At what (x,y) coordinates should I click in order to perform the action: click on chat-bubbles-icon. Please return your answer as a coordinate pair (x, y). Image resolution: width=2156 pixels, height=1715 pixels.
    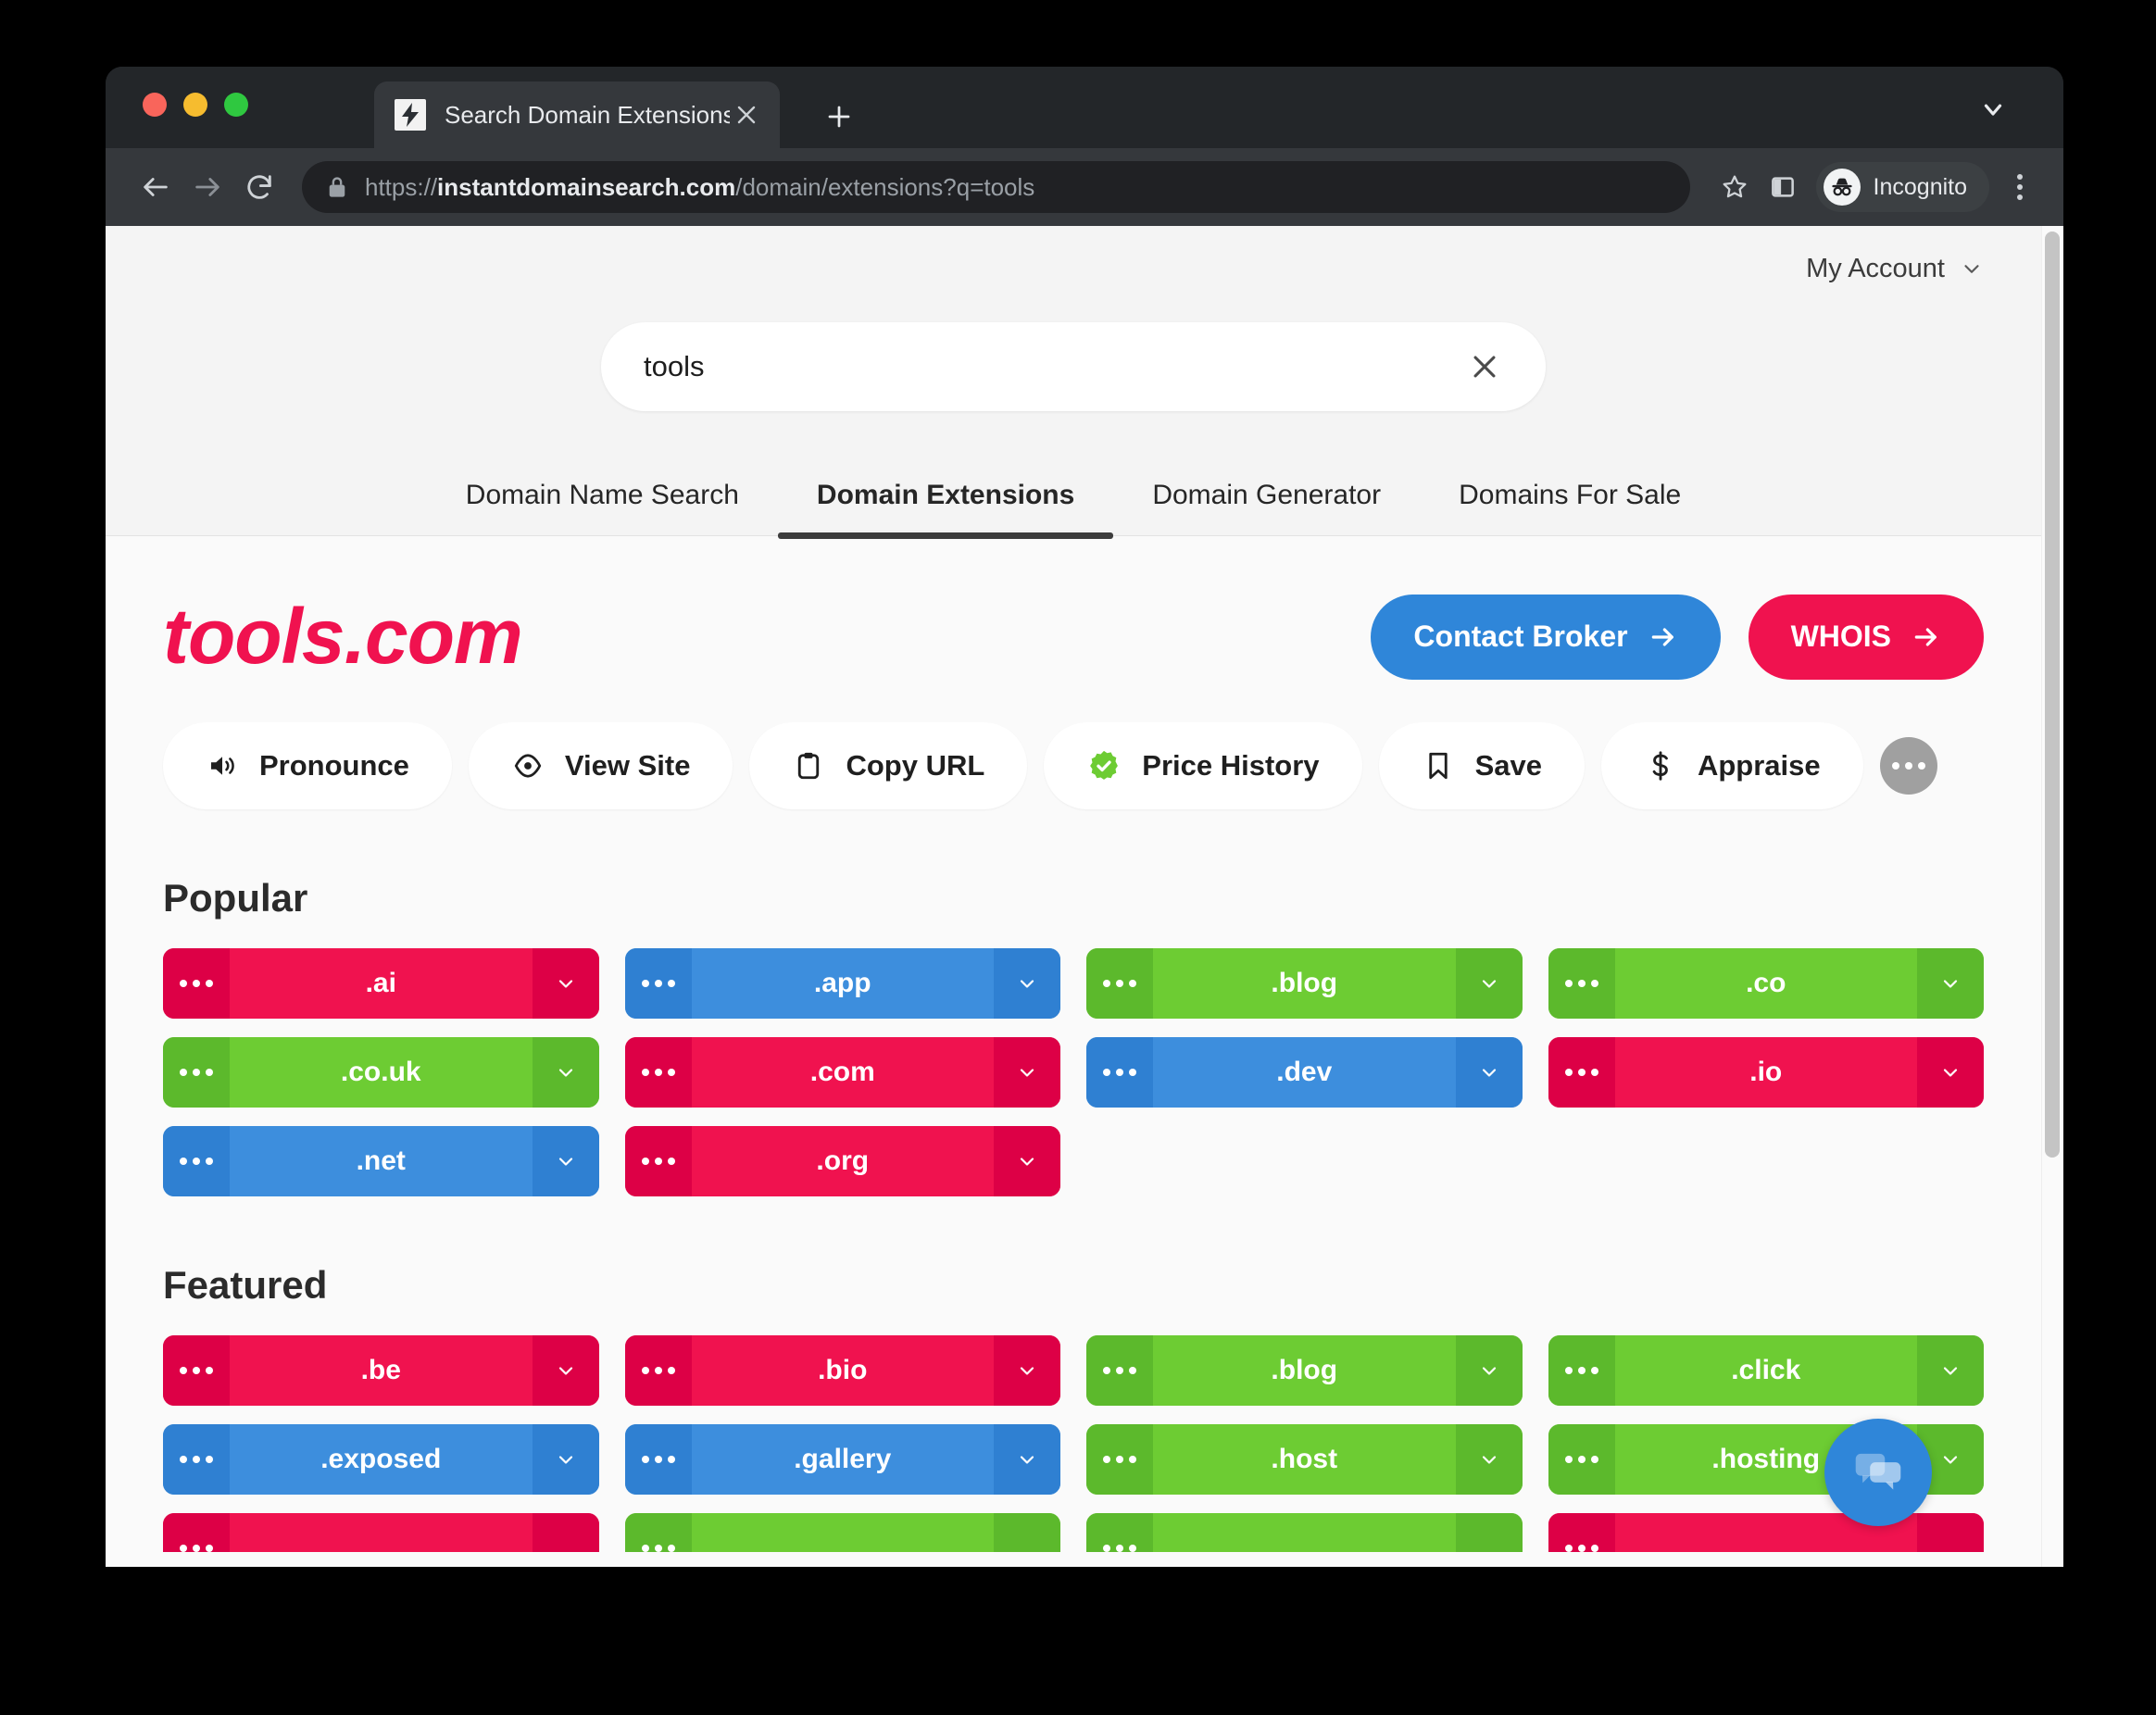
    Looking at the image, I should click on (1878, 1472).